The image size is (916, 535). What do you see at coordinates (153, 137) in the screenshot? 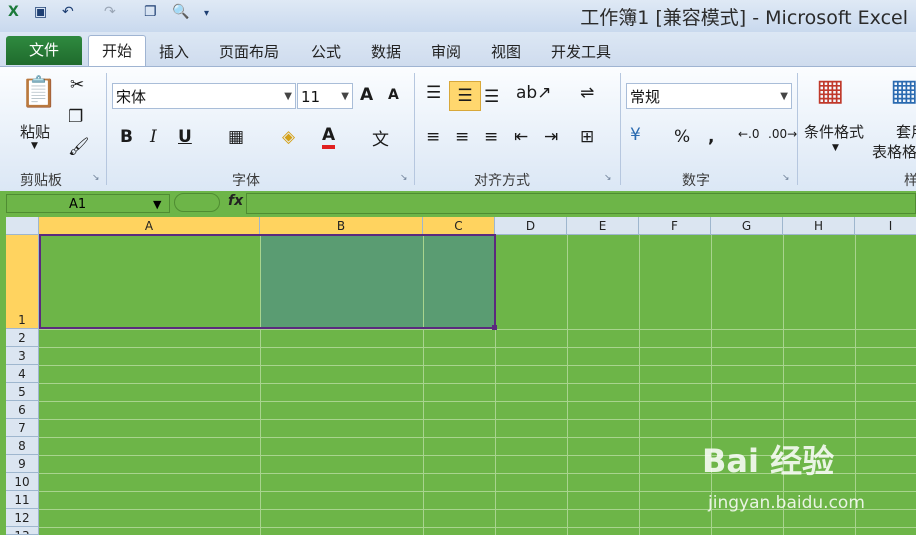
I see `italic-button: I` at bounding box center [153, 137].